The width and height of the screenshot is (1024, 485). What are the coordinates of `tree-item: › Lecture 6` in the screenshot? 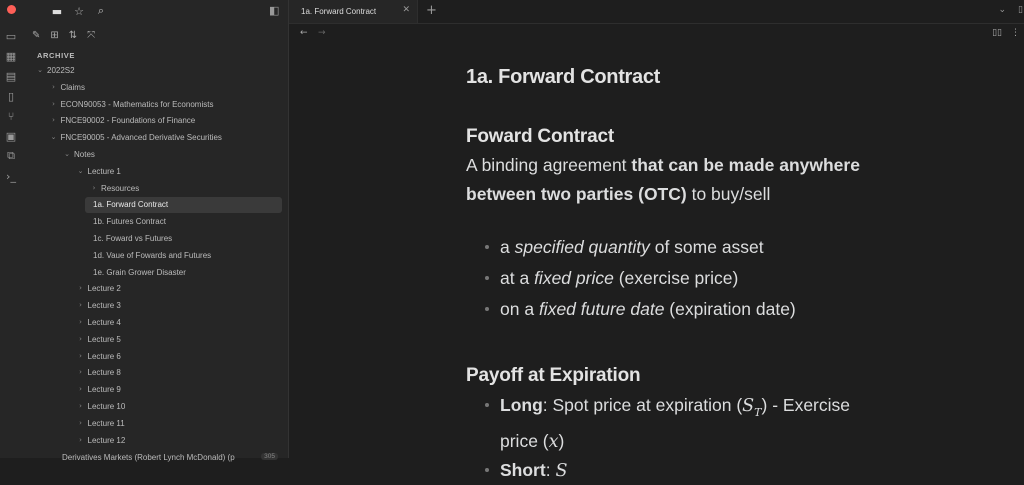 It's located at (155, 357).